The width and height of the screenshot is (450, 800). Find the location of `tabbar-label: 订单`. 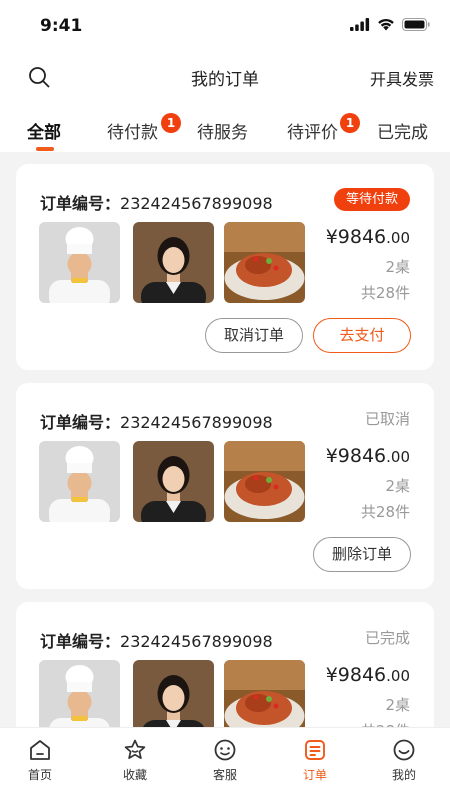

tabbar-label: 订单 is located at coordinates (314, 775).